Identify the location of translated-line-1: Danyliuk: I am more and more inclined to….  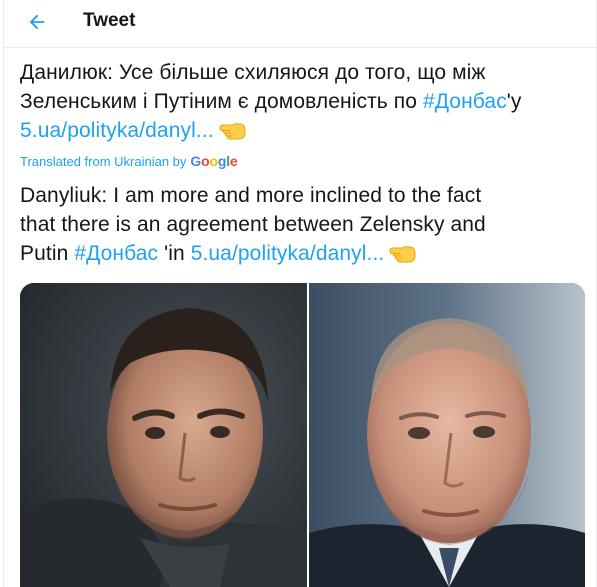
(251, 195).